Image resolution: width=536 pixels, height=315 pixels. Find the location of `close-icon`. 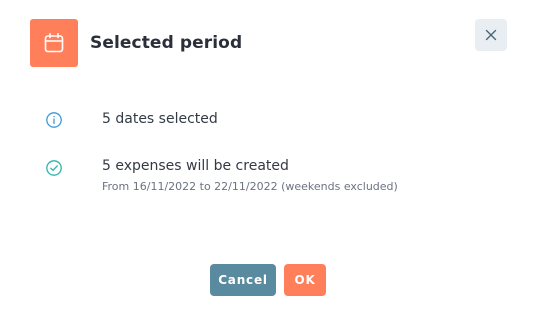

close-icon is located at coordinates (491, 35).